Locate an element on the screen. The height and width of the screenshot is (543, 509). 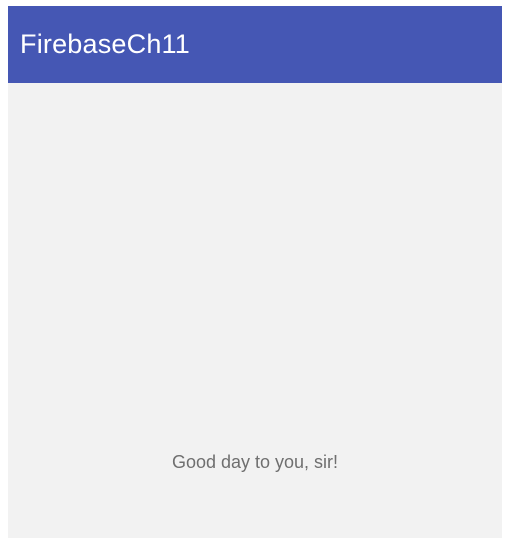
greeting-text: Good day to you, sir! is located at coordinates (255, 462).